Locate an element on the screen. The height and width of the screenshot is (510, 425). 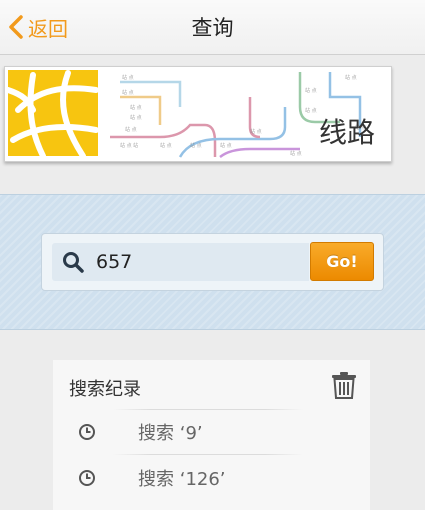
search-icon is located at coordinates (73, 262).